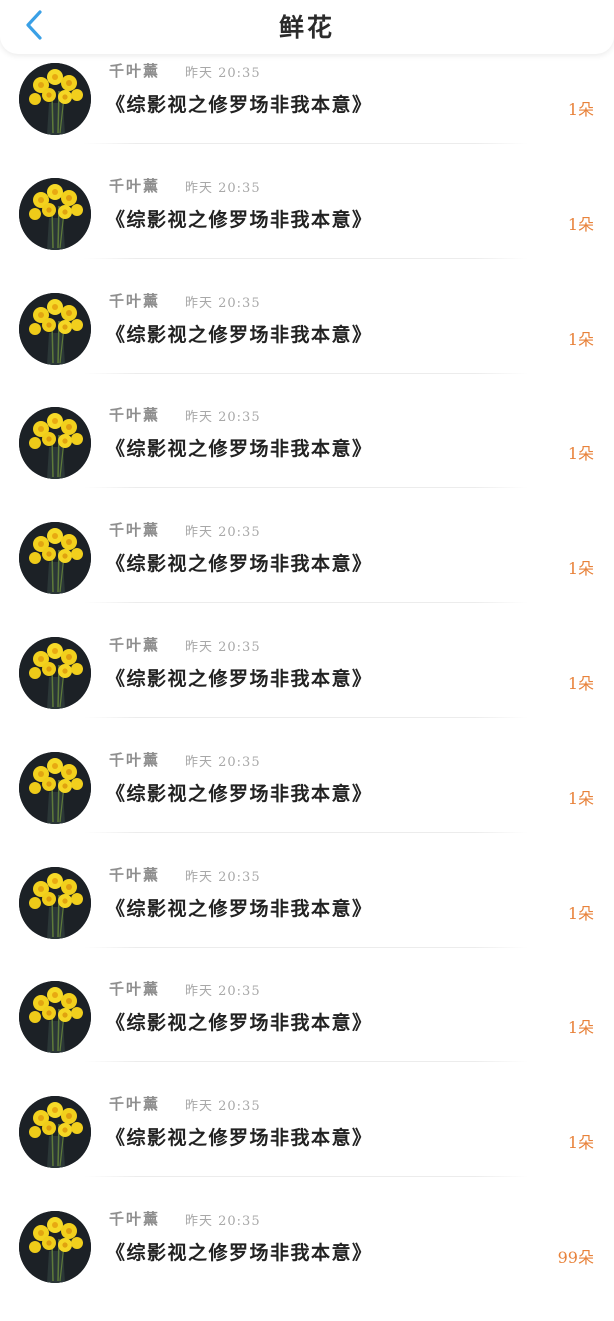  I want to click on flower-count: 99朵, so click(575, 1257).